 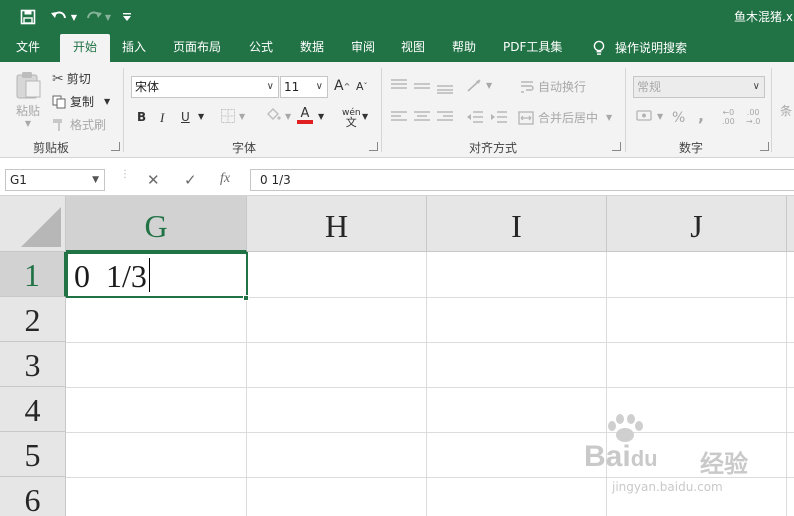 What do you see at coordinates (363, 48) in the screenshot?
I see `tab-review: 审阅` at bounding box center [363, 48].